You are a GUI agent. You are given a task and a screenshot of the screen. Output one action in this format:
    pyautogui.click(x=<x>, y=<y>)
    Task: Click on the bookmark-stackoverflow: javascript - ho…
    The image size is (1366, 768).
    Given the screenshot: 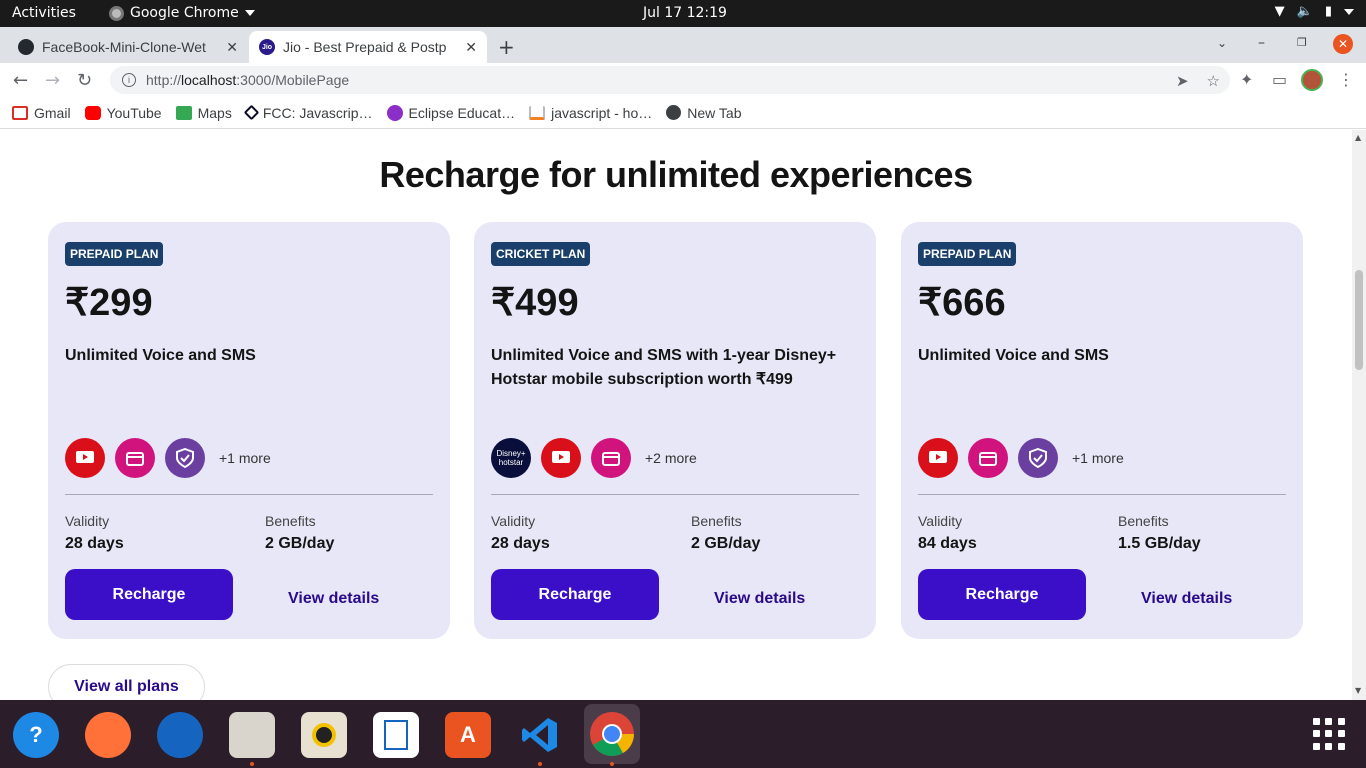 What is the action you would take?
    pyautogui.click(x=590, y=113)
    